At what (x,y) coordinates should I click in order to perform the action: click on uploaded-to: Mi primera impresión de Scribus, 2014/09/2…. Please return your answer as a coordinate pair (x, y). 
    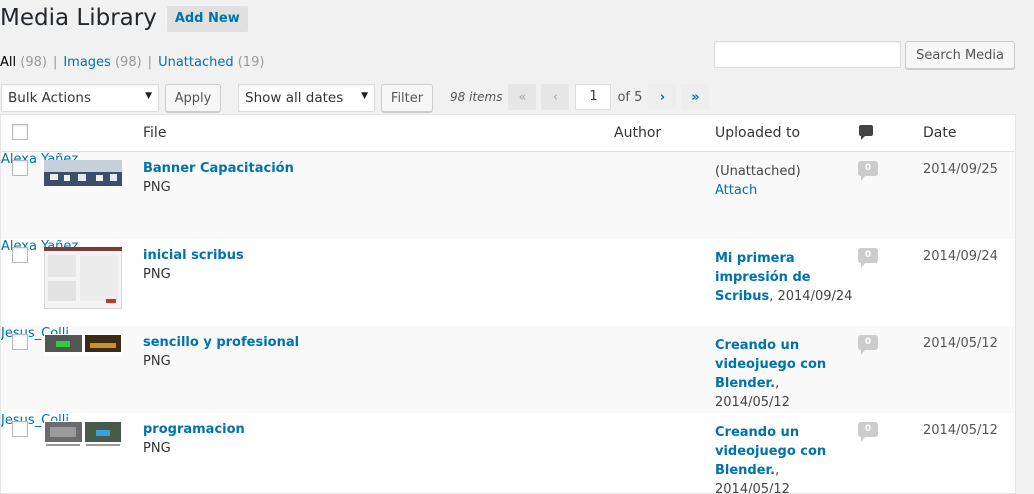
    Looking at the image, I should click on (785, 277).